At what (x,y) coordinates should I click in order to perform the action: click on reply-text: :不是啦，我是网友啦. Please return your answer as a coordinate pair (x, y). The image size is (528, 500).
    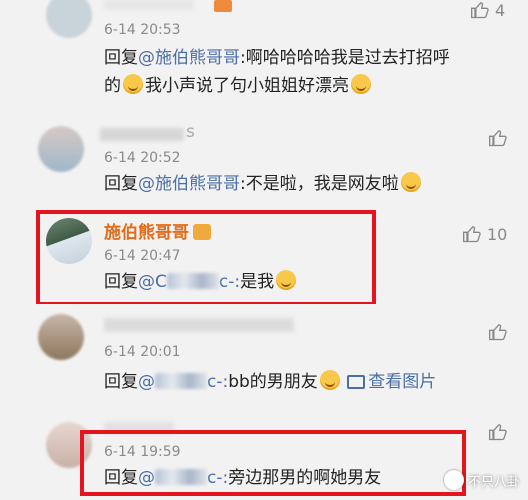
    Looking at the image, I should click on (319, 184).